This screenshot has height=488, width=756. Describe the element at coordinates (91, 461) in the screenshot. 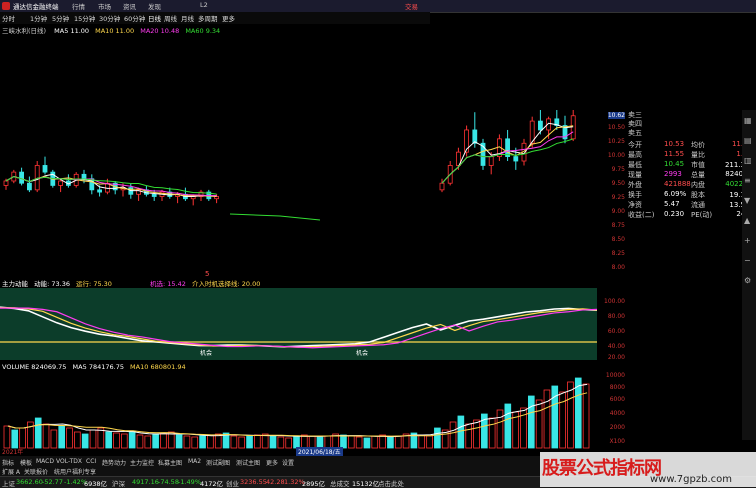

I see `tab-cci: CCI` at that location.